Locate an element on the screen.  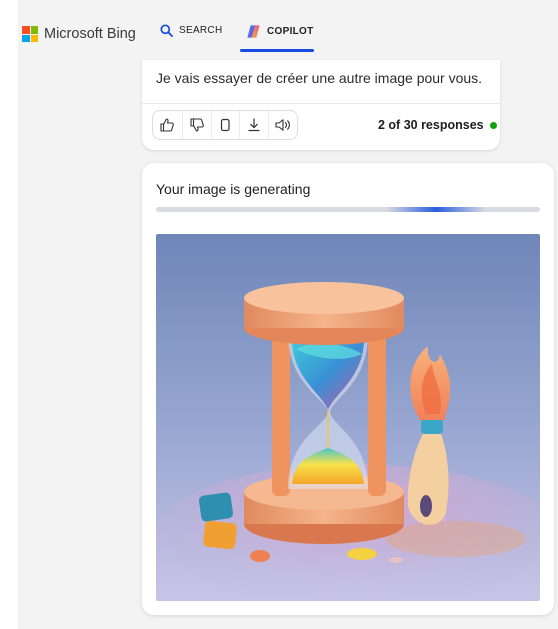
message-action-bar is located at coordinates (225, 125).